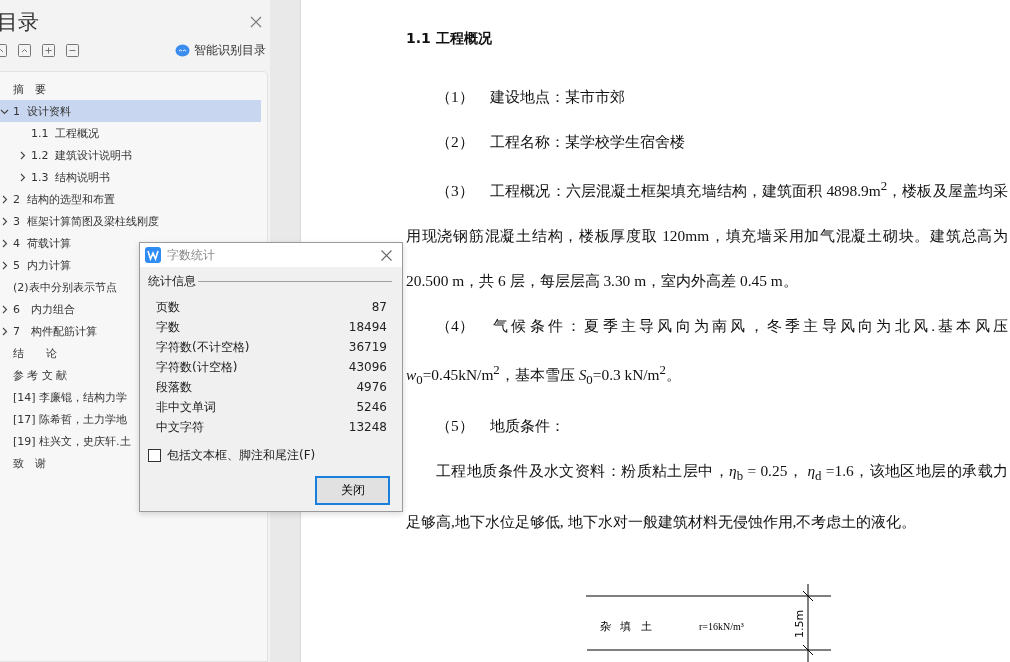  I want to click on body-paragraph: （2） 工程名称：某学校学生宿舍楼, so click(560, 142).